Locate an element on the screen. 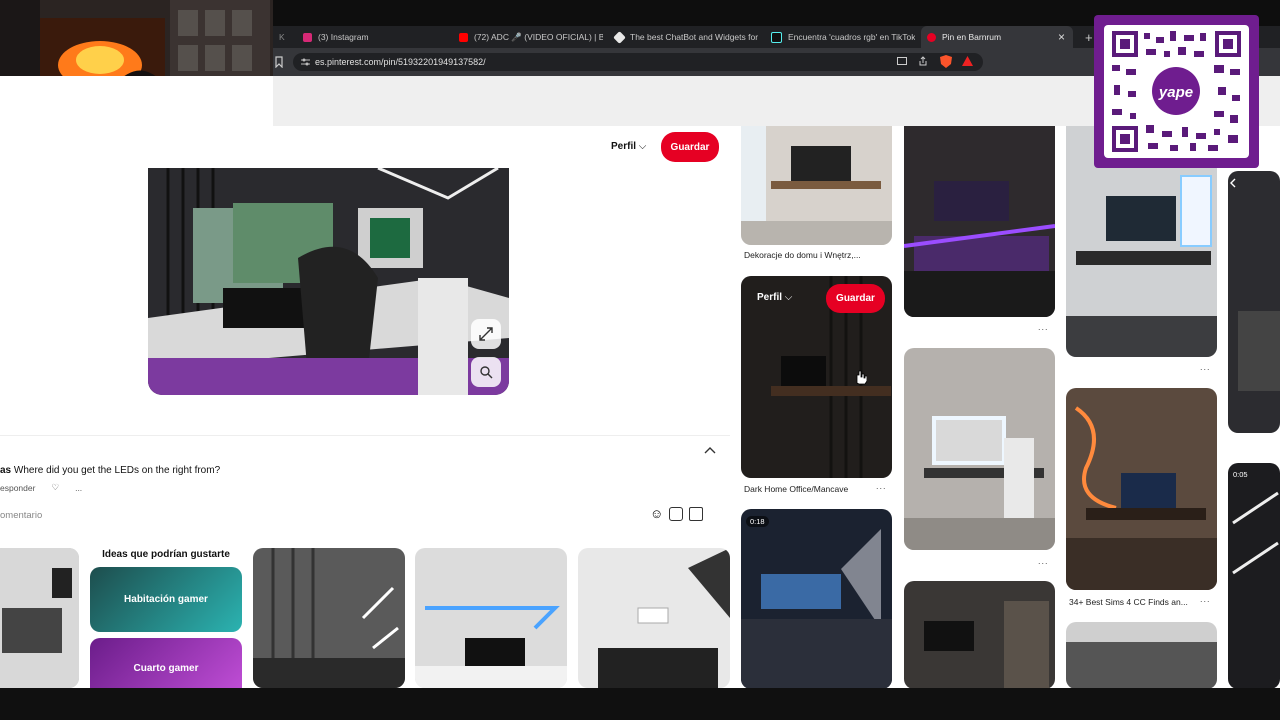 This screenshot has width=1280, height=720. yape-logo: yape is located at coordinates (1175, 92).